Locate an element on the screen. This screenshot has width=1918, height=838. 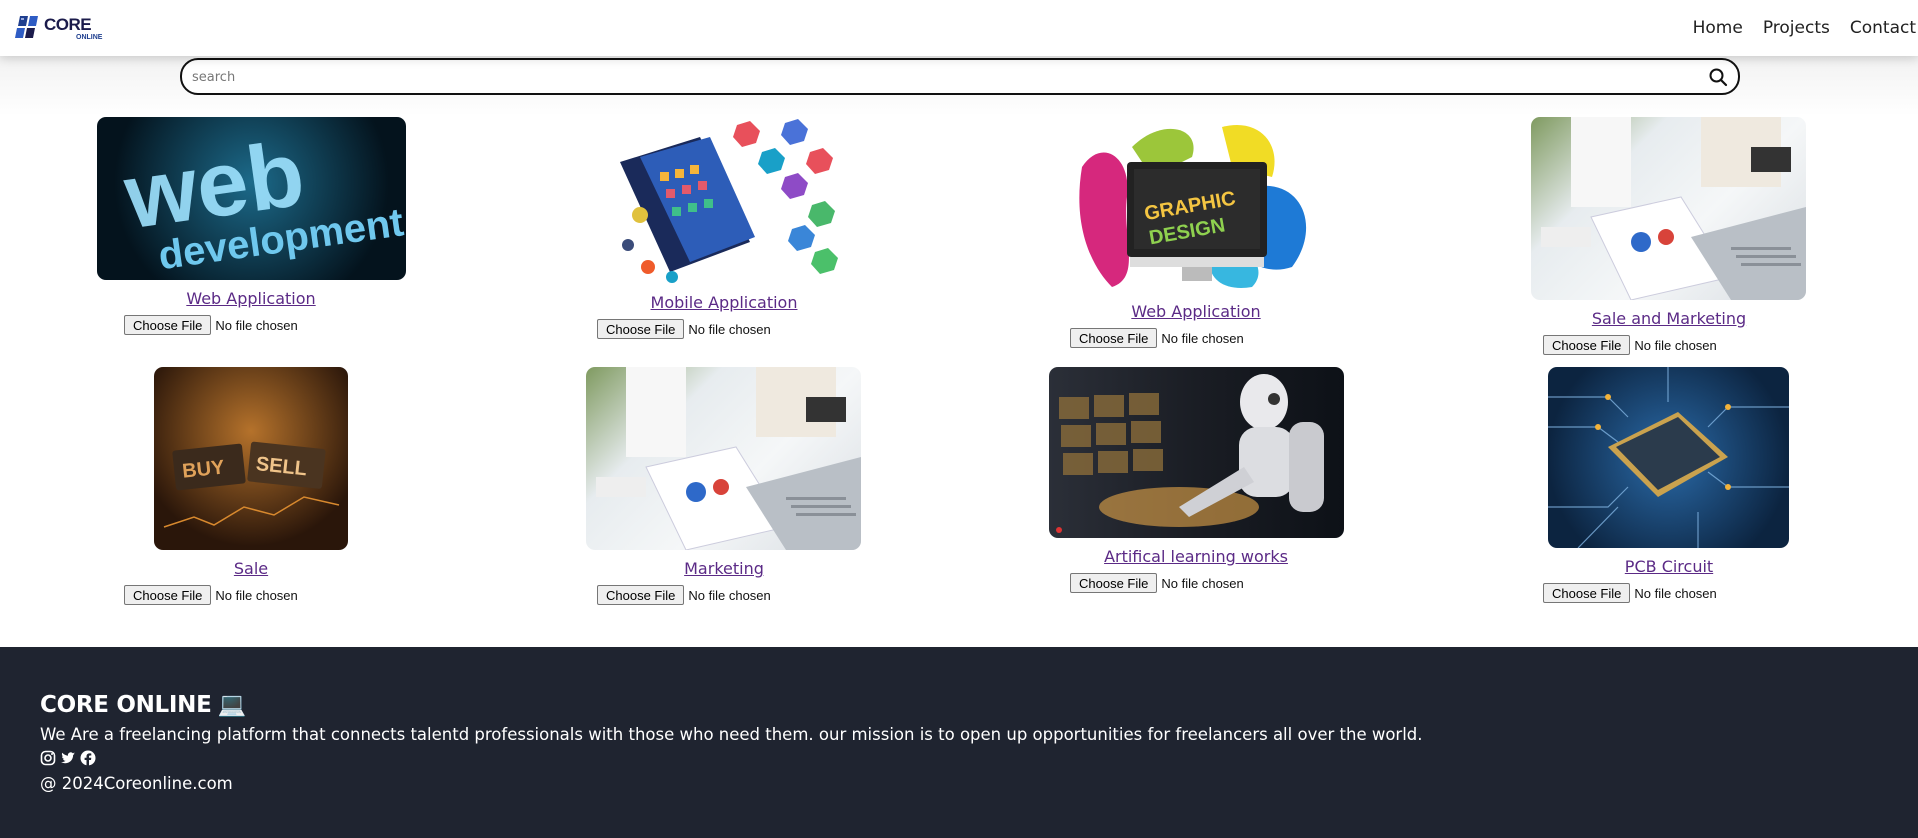
copyright-text: @ 2024Coreonline.com is located at coordinates (136, 783).